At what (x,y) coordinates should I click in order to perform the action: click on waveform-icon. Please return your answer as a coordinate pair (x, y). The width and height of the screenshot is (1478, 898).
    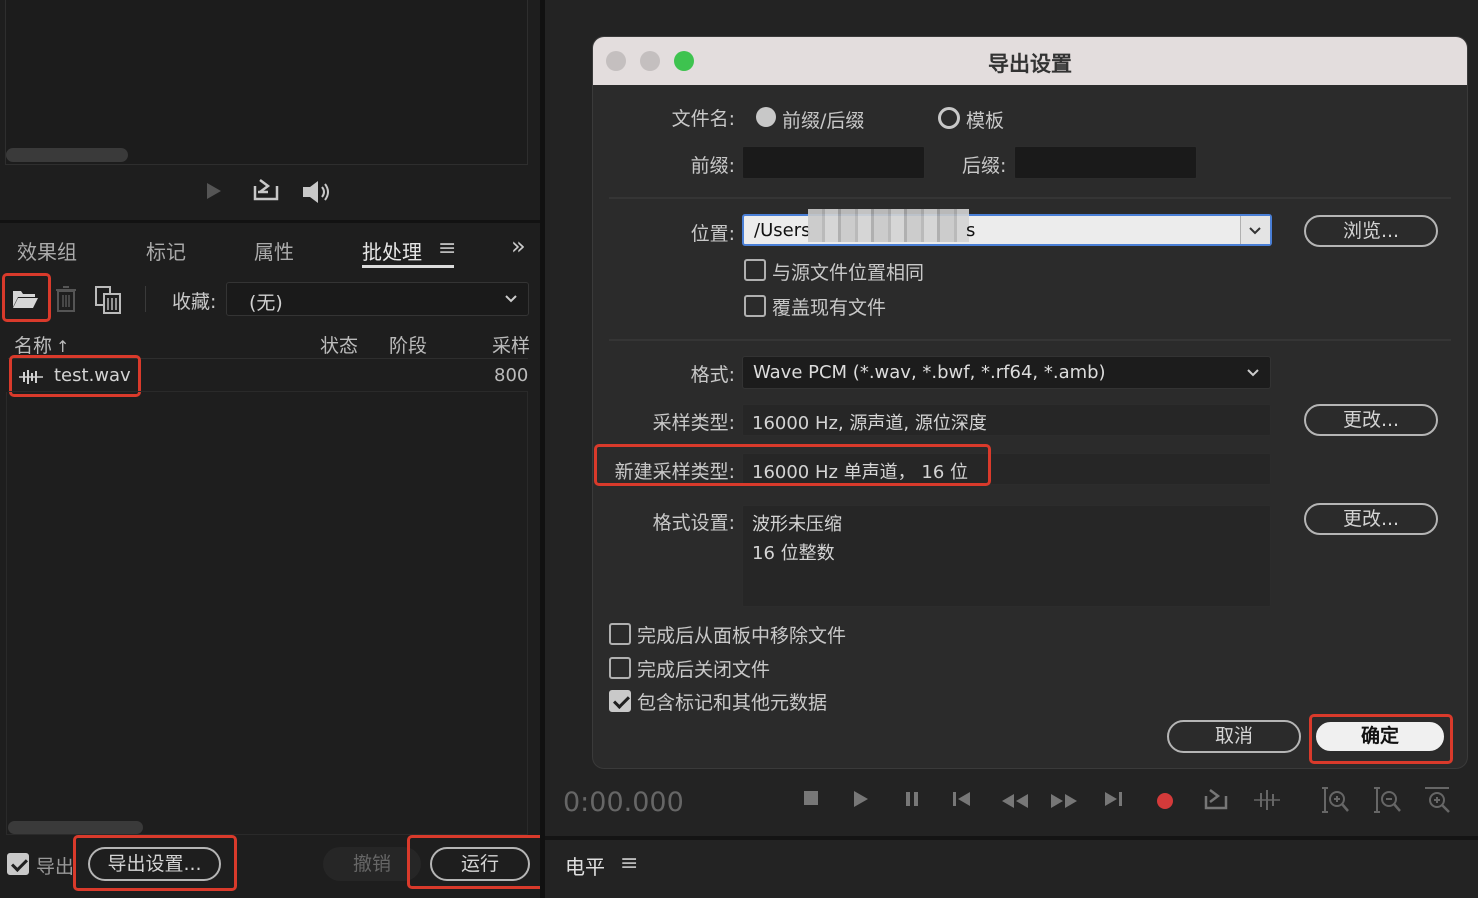
    Looking at the image, I should click on (31, 377).